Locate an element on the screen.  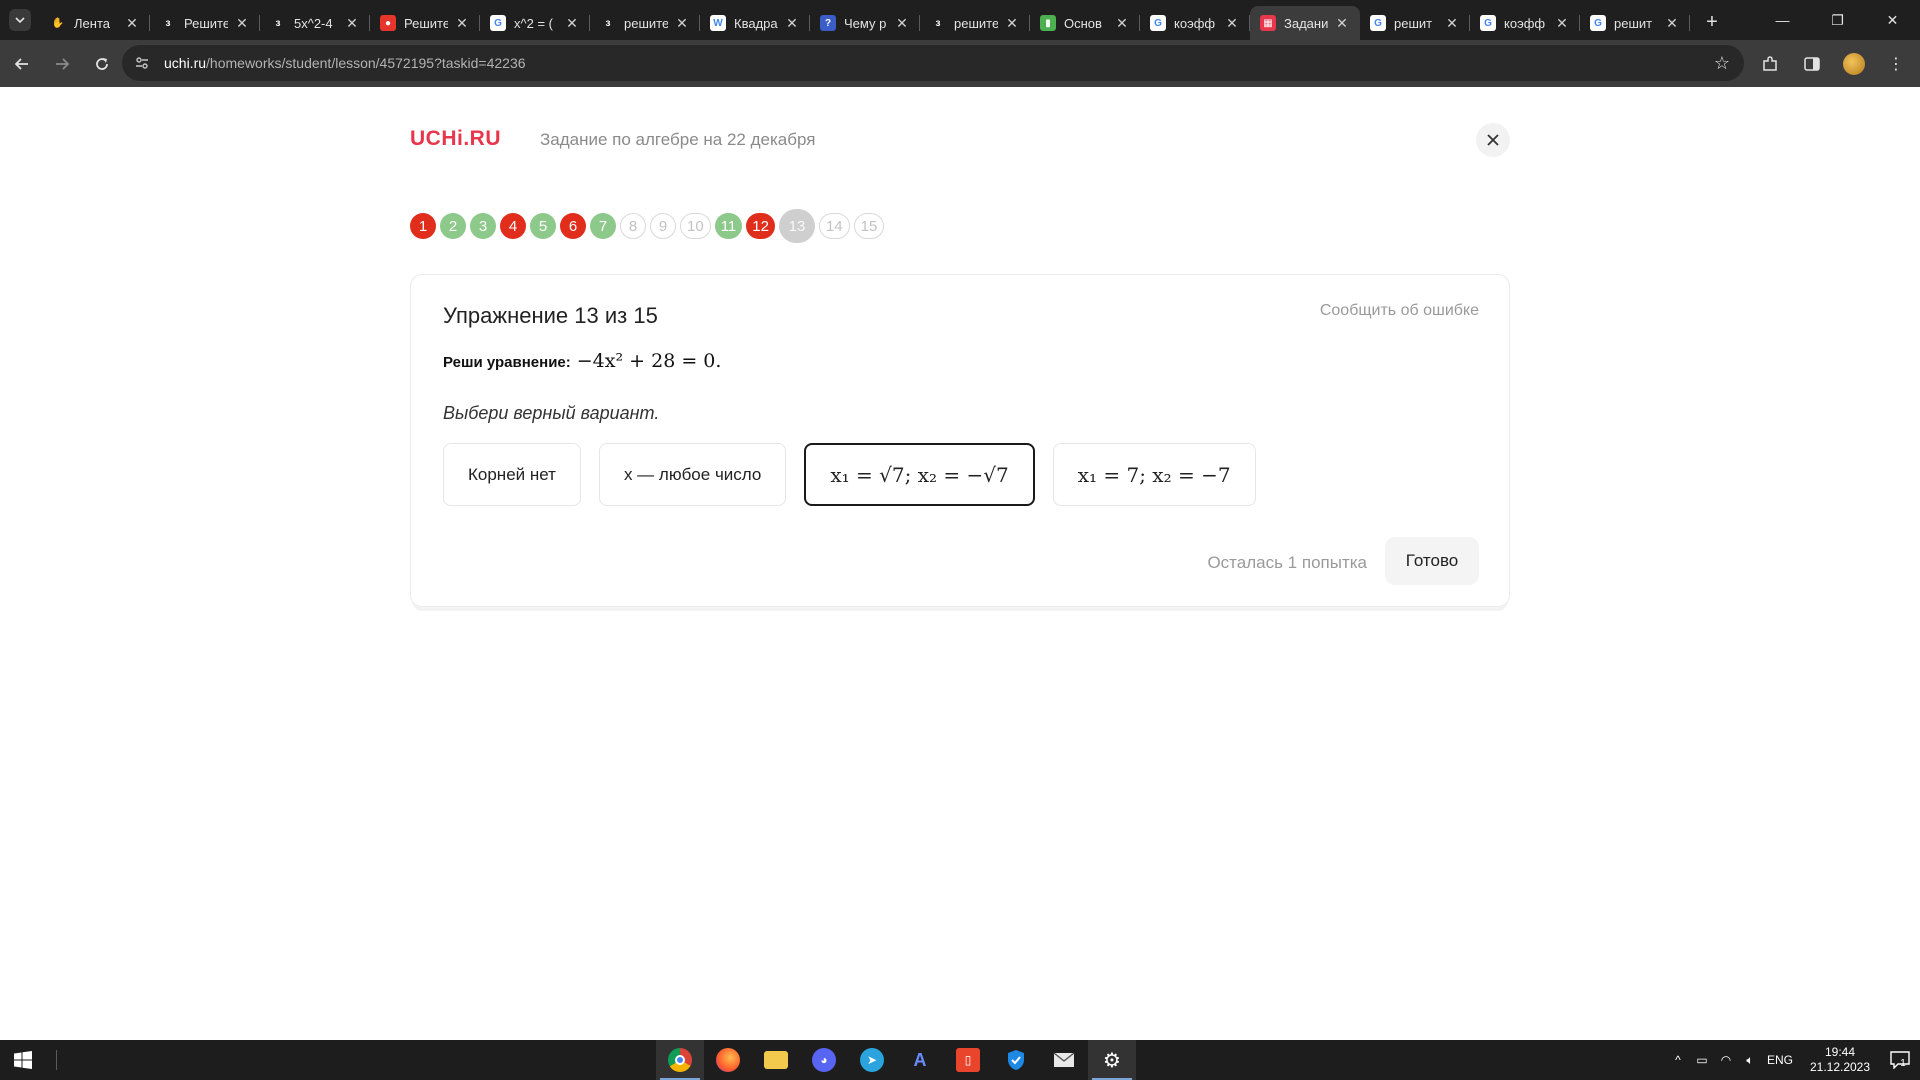
volume-icon: 🔈︎ is located at coordinates (1750, 1060).